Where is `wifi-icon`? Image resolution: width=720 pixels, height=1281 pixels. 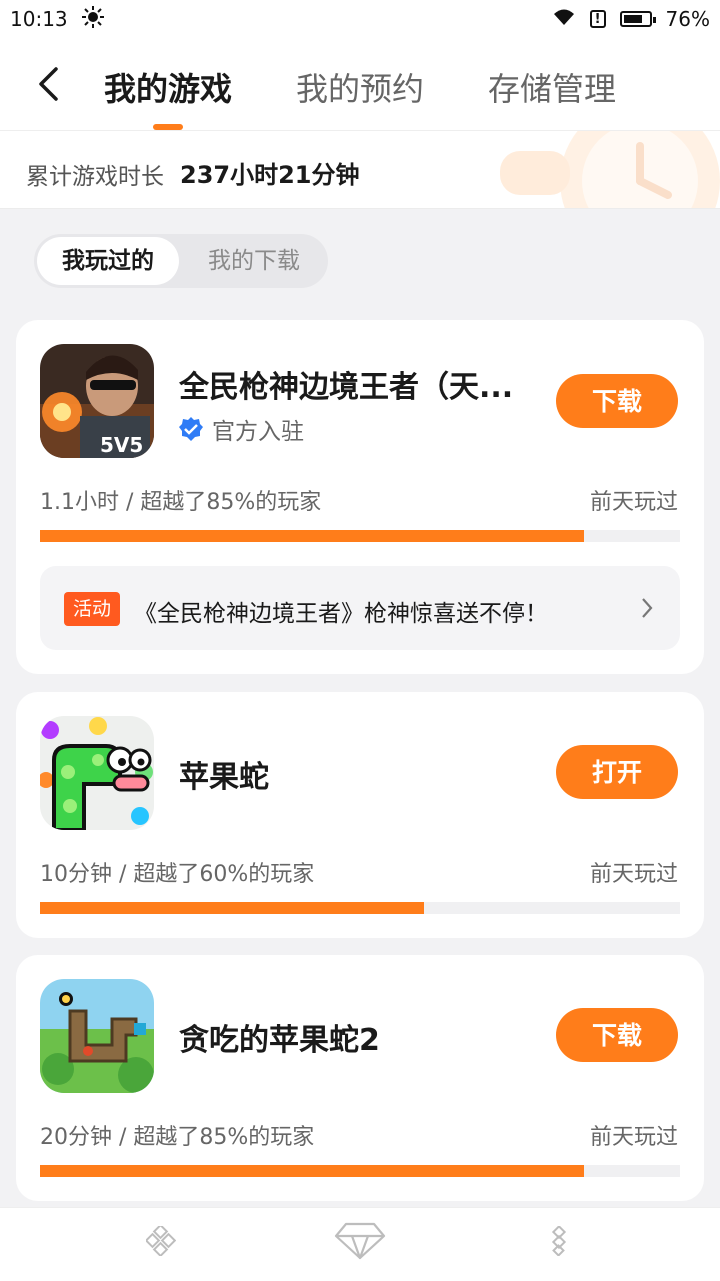
wifi-icon is located at coordinates (564, 19).